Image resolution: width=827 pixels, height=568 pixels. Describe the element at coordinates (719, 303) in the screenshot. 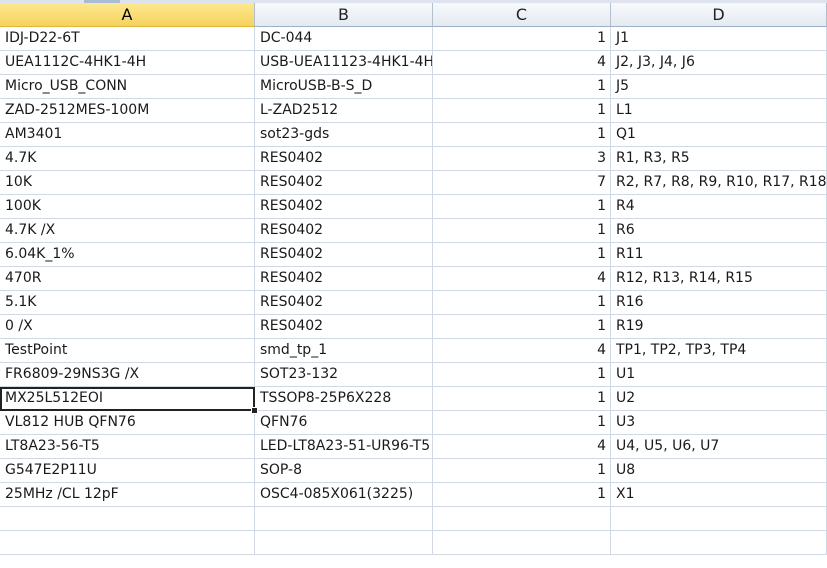

I see `cell-d12: R16` at that location.